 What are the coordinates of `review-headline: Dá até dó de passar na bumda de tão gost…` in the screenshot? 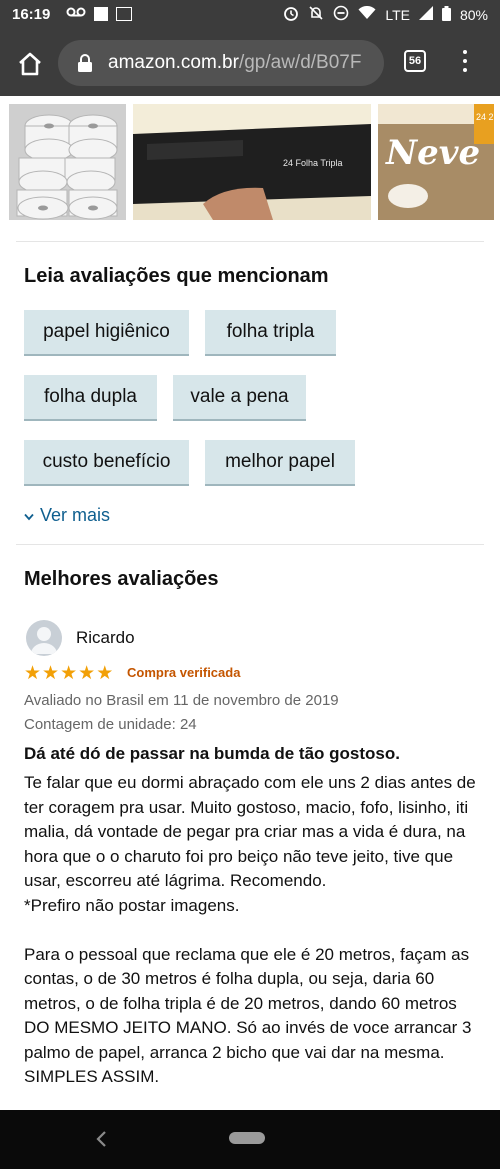 It's located at (212, 753).